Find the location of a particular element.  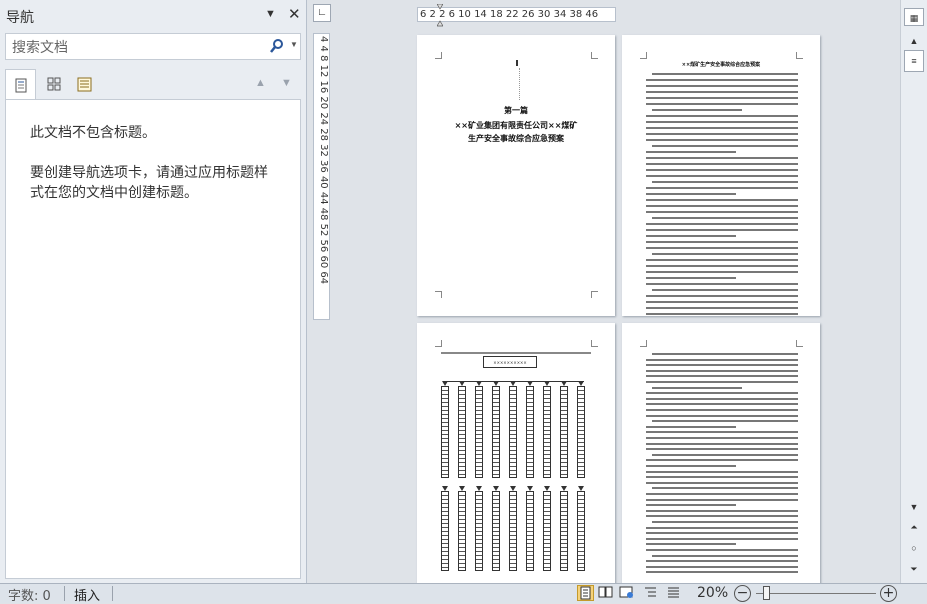

zoom-level: 20% is located at coordinates (712, 593).